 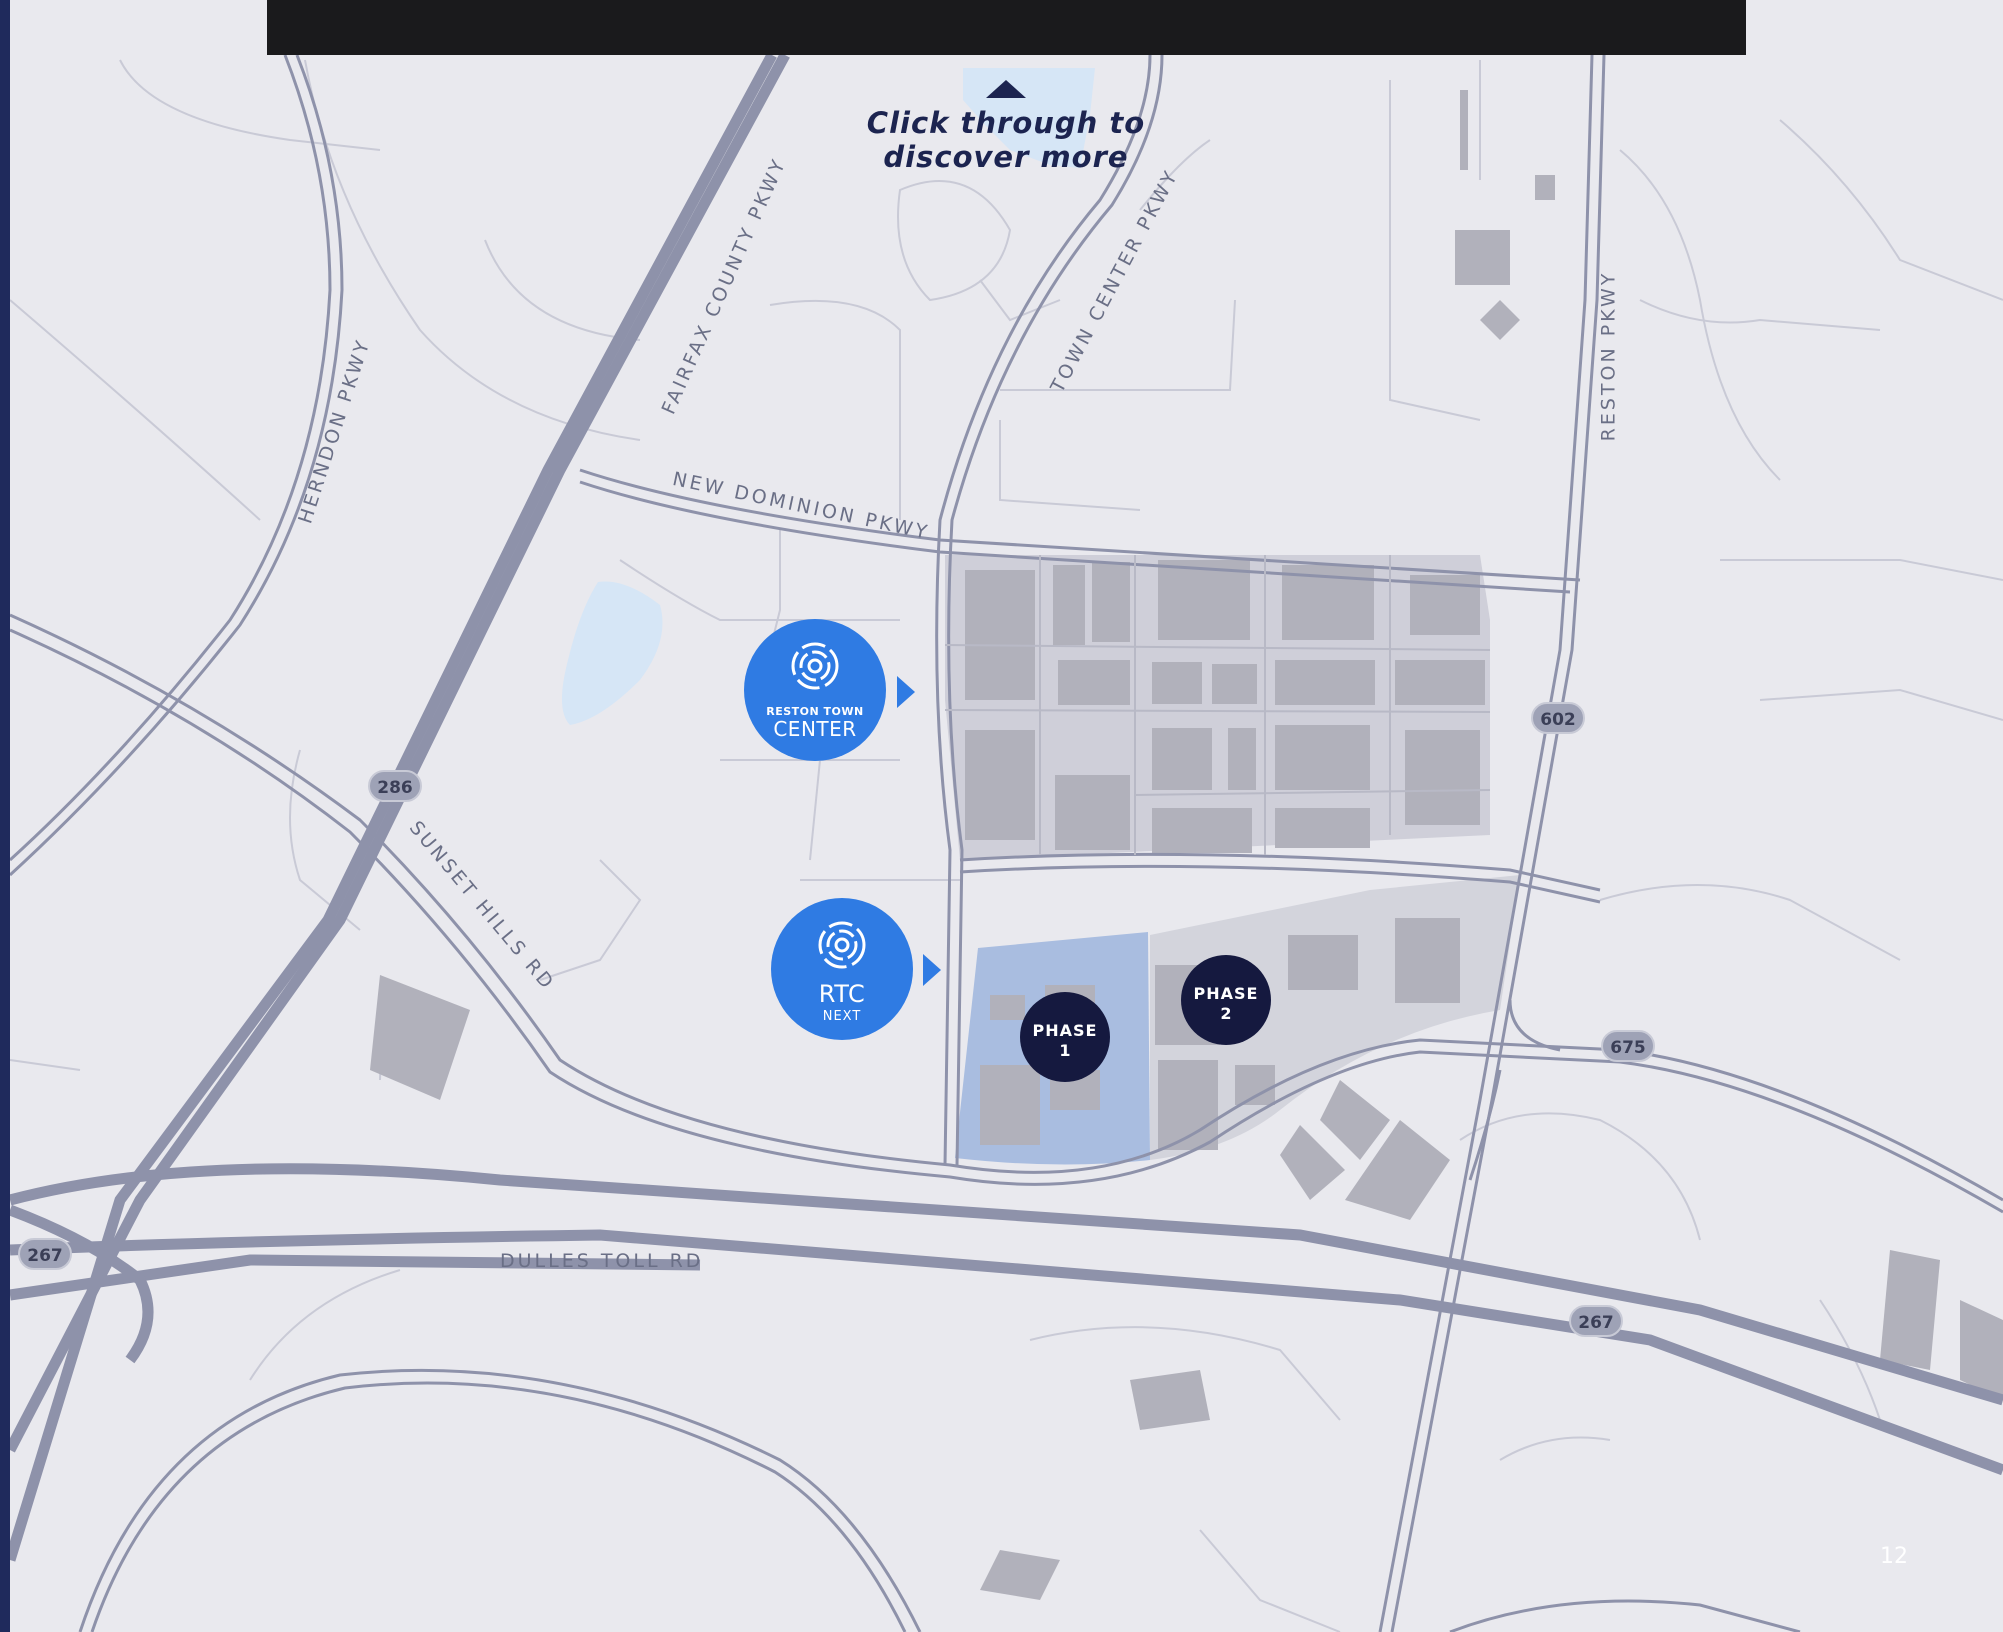 What do you see at coordinates (1226, 1013) in the screenshot?
I see `phase-2-number: 2` at bounding box center [1226, 1013].